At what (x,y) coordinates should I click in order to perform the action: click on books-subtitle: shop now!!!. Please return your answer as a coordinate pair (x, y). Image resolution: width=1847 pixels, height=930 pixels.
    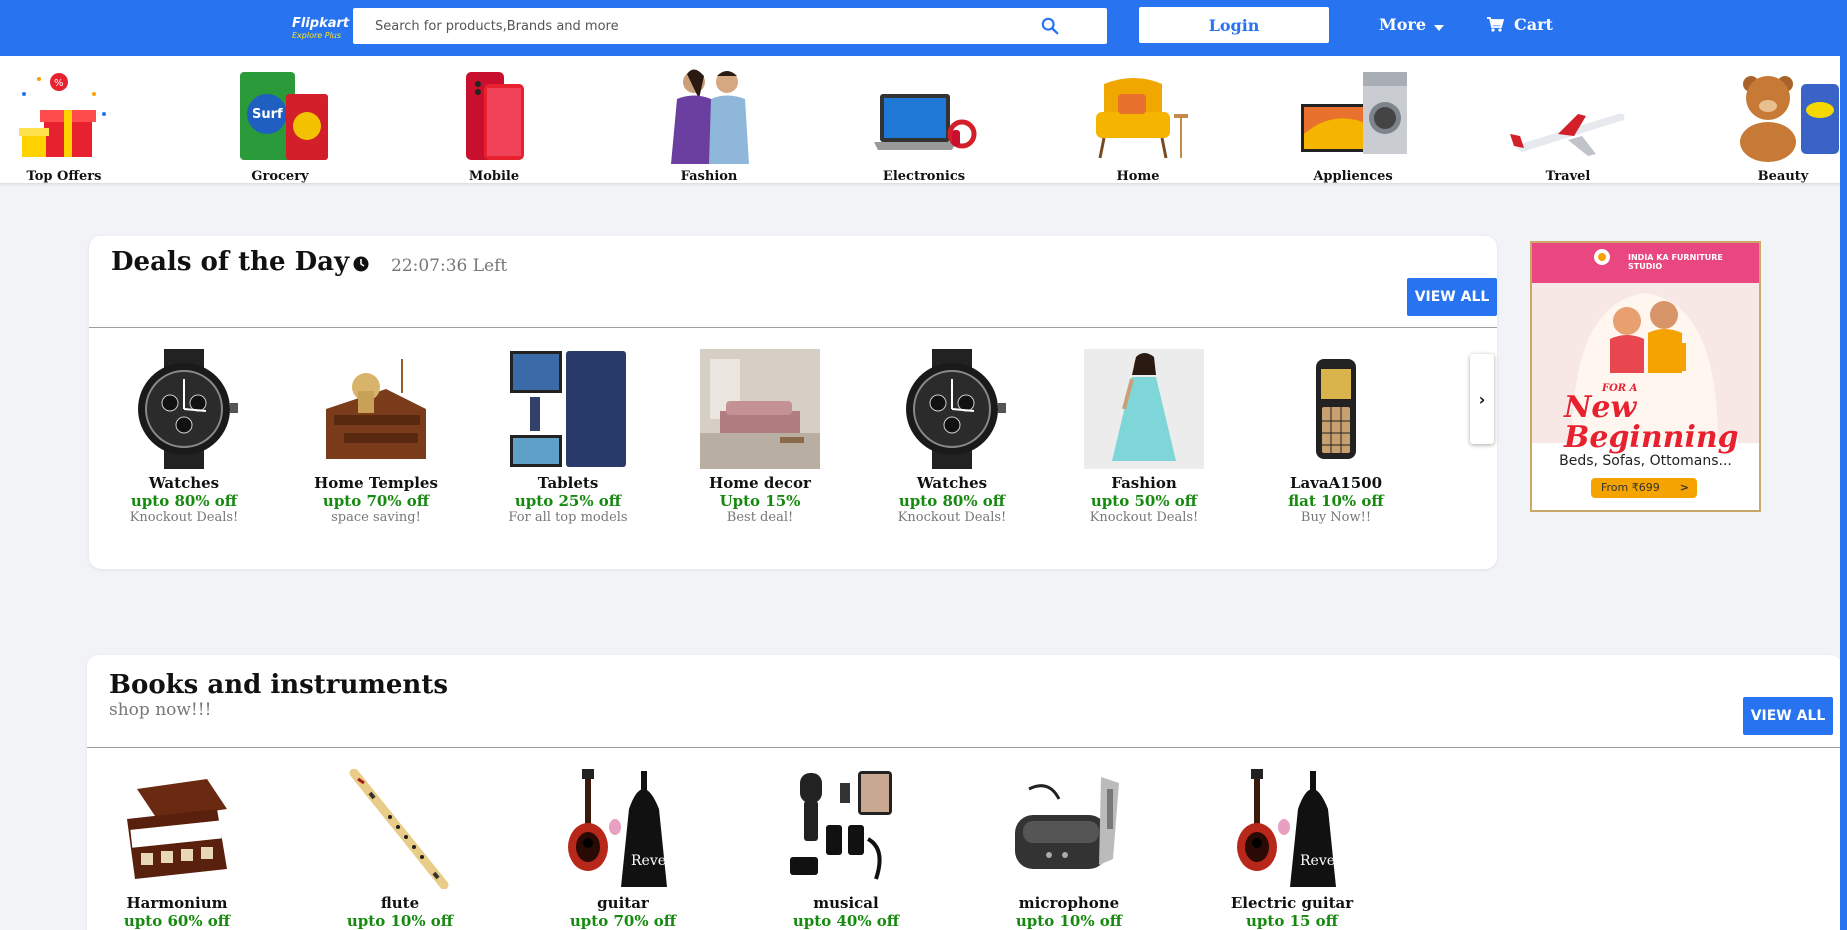
    Looking at the image, I should click on (160, 710).